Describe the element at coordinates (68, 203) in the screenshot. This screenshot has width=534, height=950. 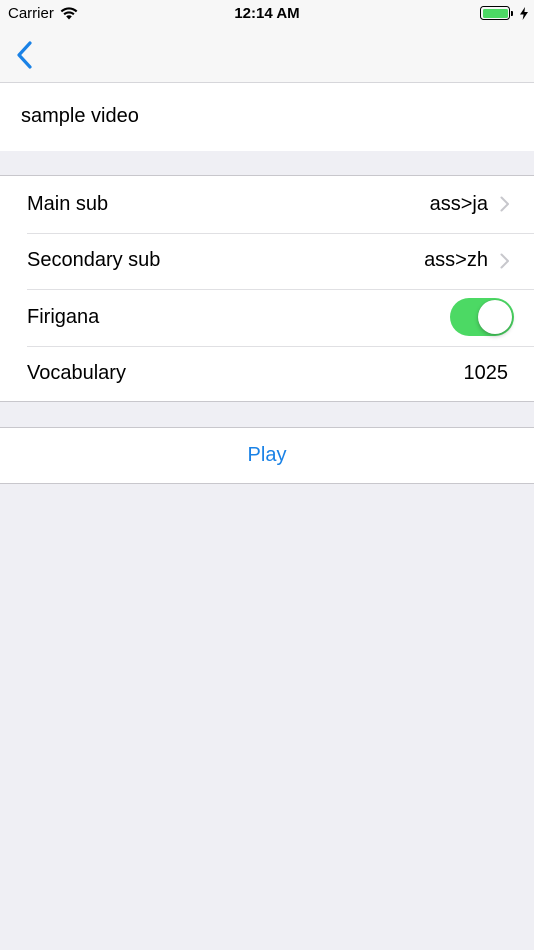
I see `main-sub-label: Main sub` at that location.